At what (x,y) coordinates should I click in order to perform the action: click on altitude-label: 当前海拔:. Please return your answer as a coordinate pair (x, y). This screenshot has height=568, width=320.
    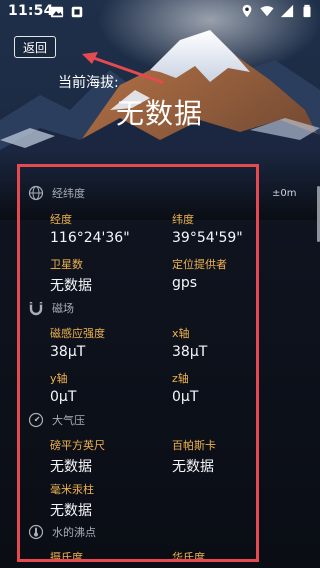
    Looking at the image, I should click on (88, 83).